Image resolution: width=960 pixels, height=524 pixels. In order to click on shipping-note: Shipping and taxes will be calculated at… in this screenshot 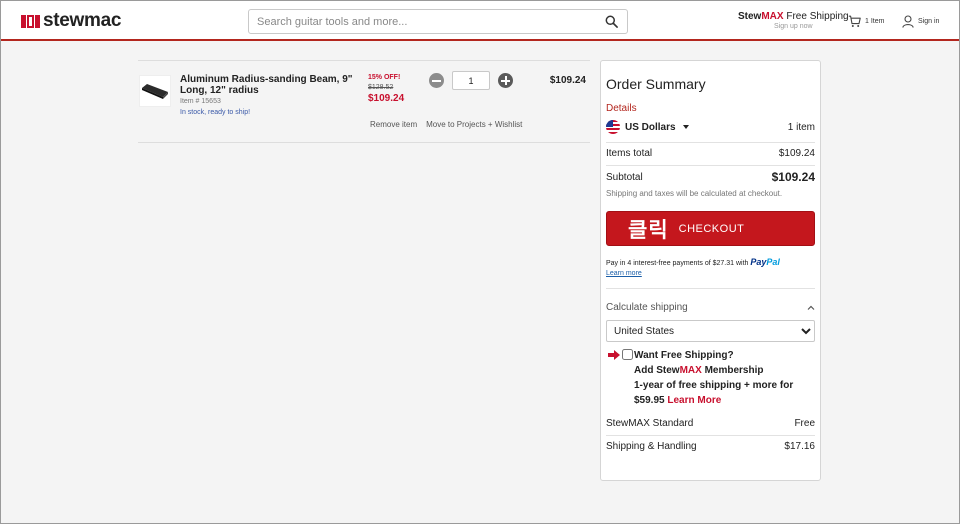, I will do `click(694, 193)`.